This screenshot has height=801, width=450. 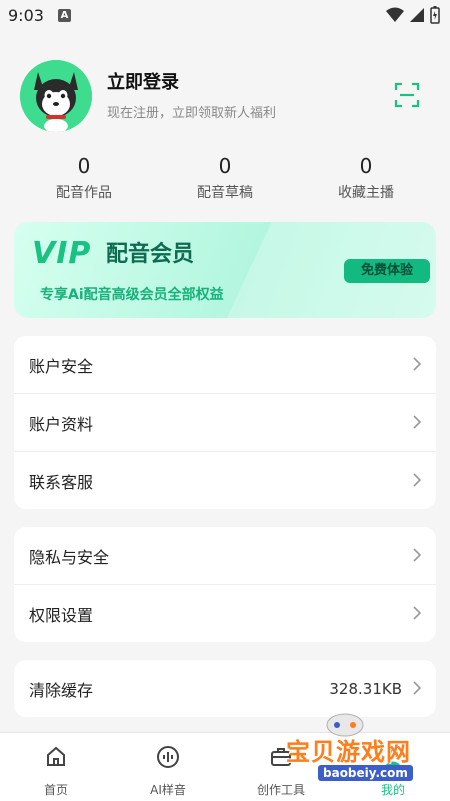 What do you see at coordinates (395, 14) in the screenshot?
I see `wifi-icon` at bounding box center [395, 14].